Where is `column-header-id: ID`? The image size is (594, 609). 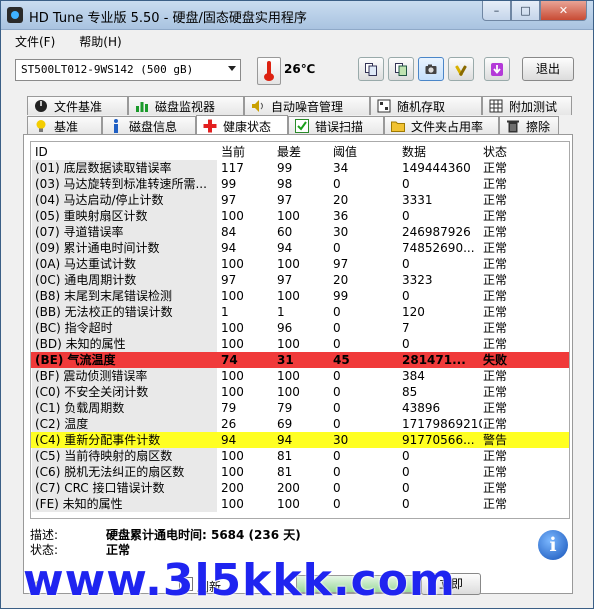
column-header-id: ID is located at coordinates (124, 152).